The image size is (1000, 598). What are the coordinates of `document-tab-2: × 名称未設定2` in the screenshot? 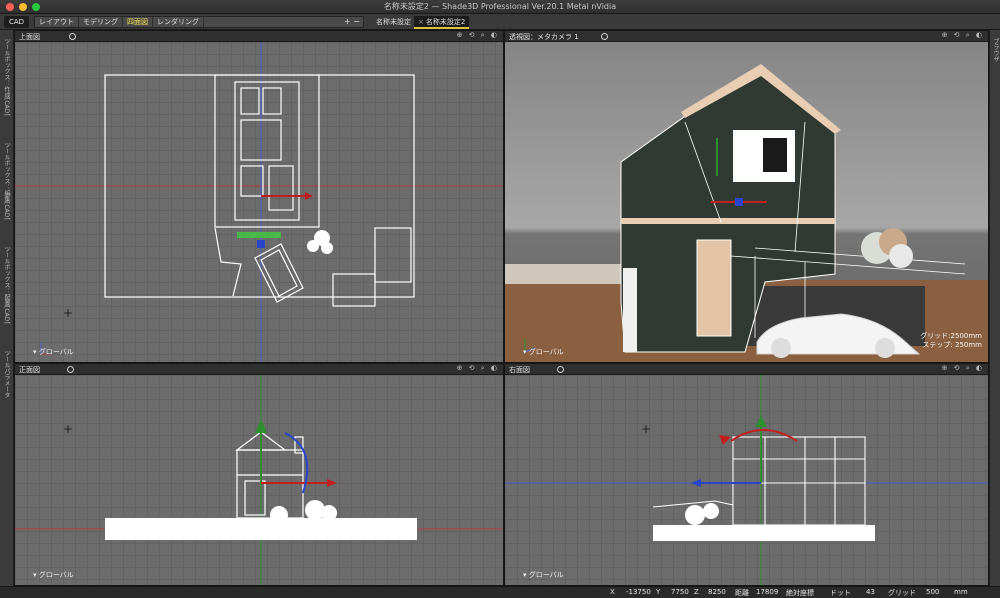 It's located at (442, 22).